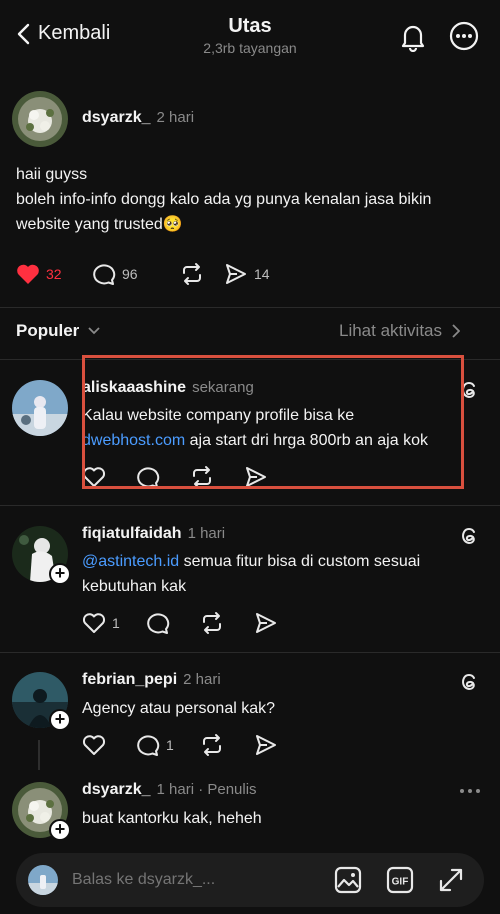  Describe the element at coordinates (172, 880) in the screenshot. I see `reply-input` at that location.